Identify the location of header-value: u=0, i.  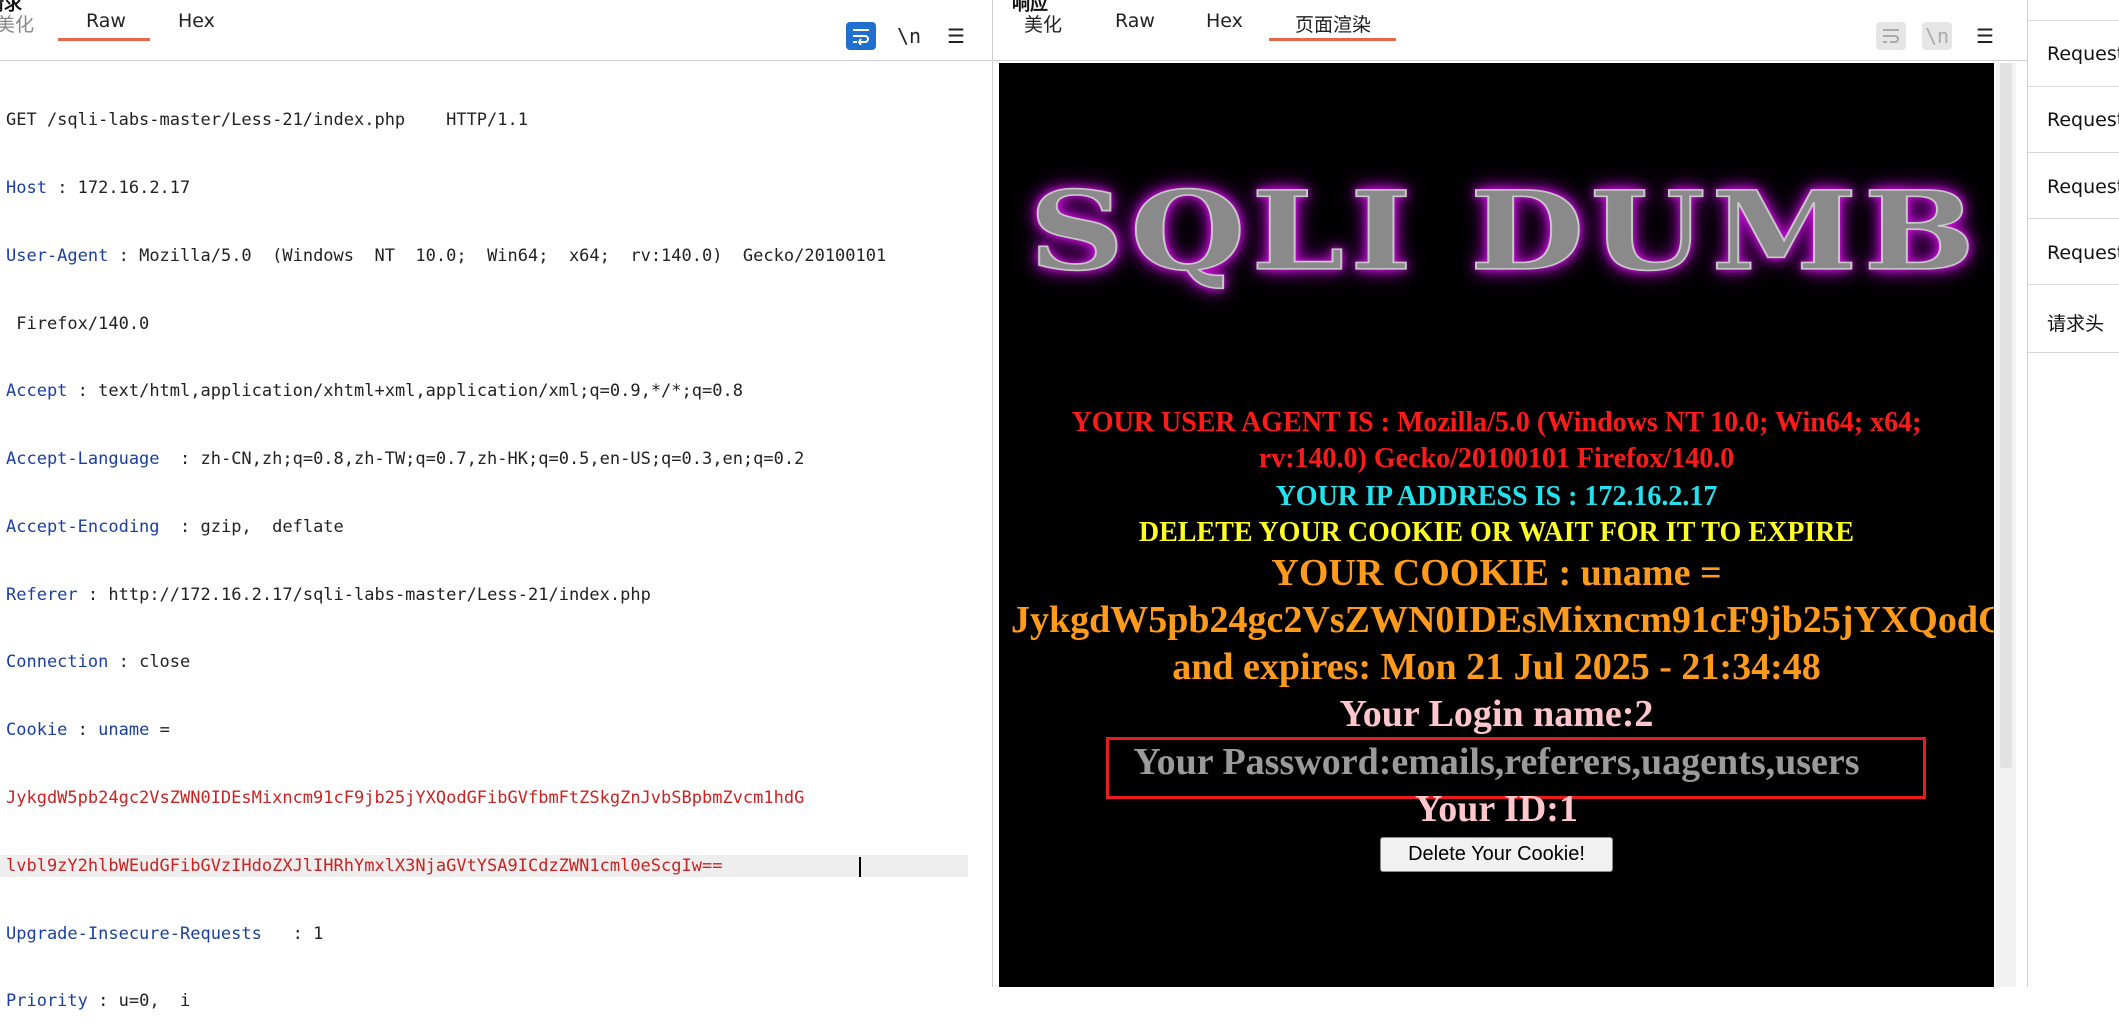
(154, 1001).